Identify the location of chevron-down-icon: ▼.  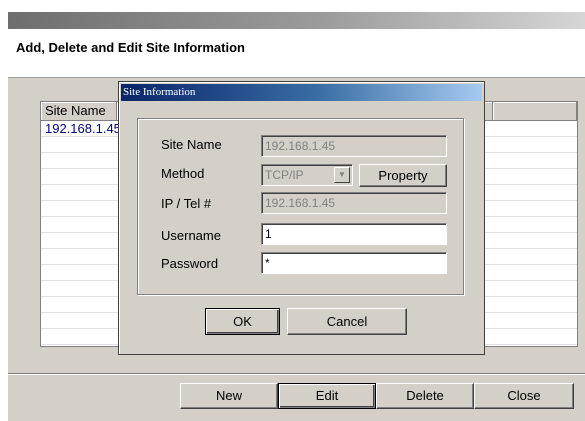
(342, 175).